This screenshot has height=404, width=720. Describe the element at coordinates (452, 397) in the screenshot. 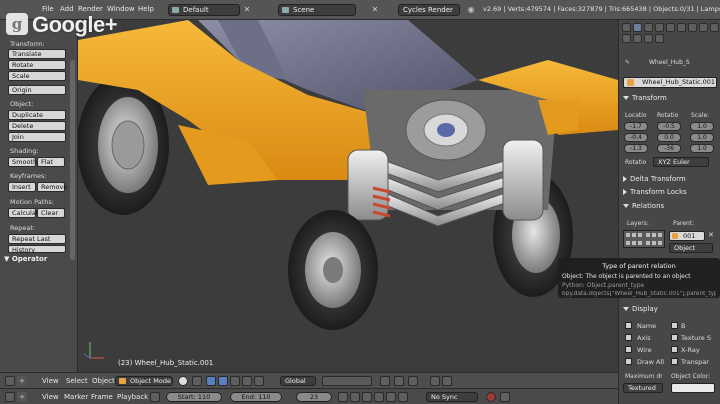

I see `sync-mode-dropdown: No Sync` at that location.